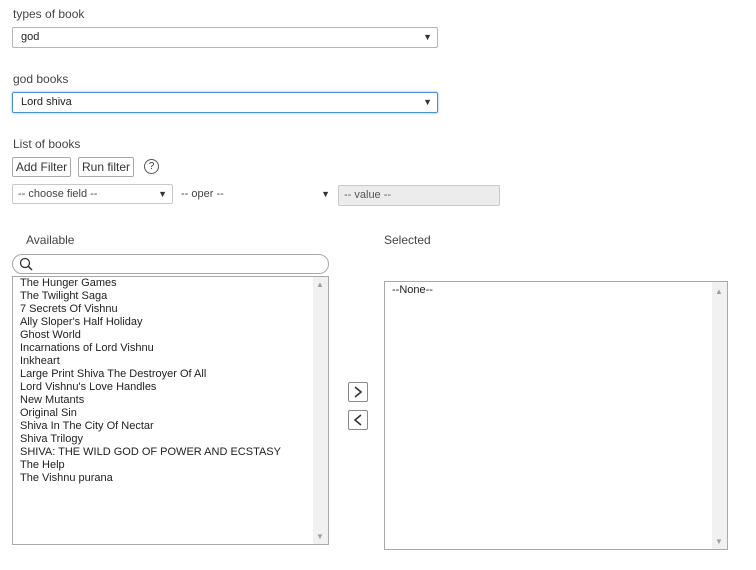  Describe the element at coordinates (170, 309) in the screenshot. I see `list-item: 7 Secrets Of Vishnu` at that location.